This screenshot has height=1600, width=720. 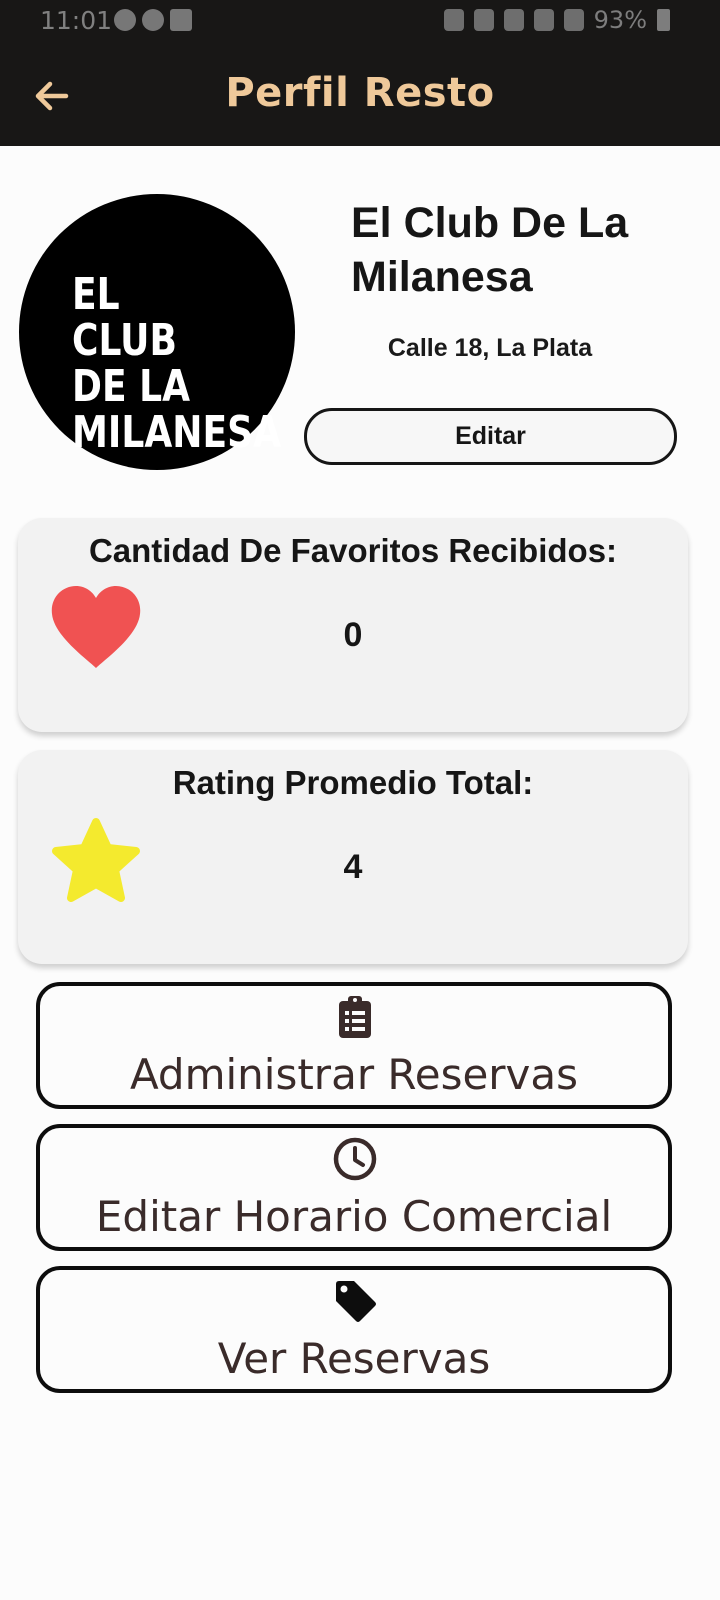 I want to click on mute-icon, so click(x=513, y=20).